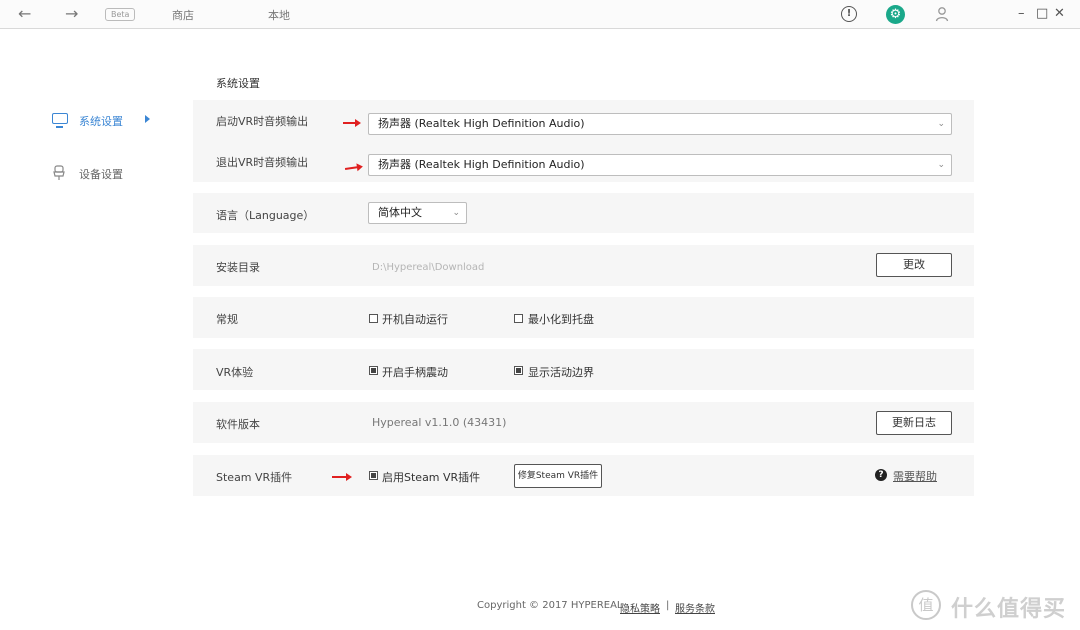  What do you see at coordinates (583, 422) in the screenshot?
I see `version-card` at bounding box center [583, 422].